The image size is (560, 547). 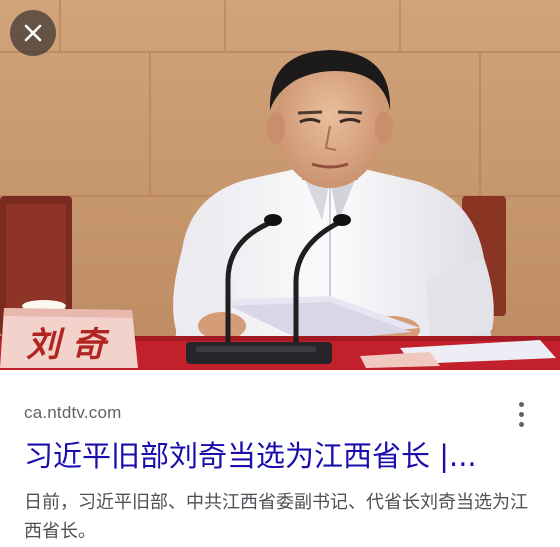 I want to click on nameplate-text: 刘 奇, so click(x=68, y=345).